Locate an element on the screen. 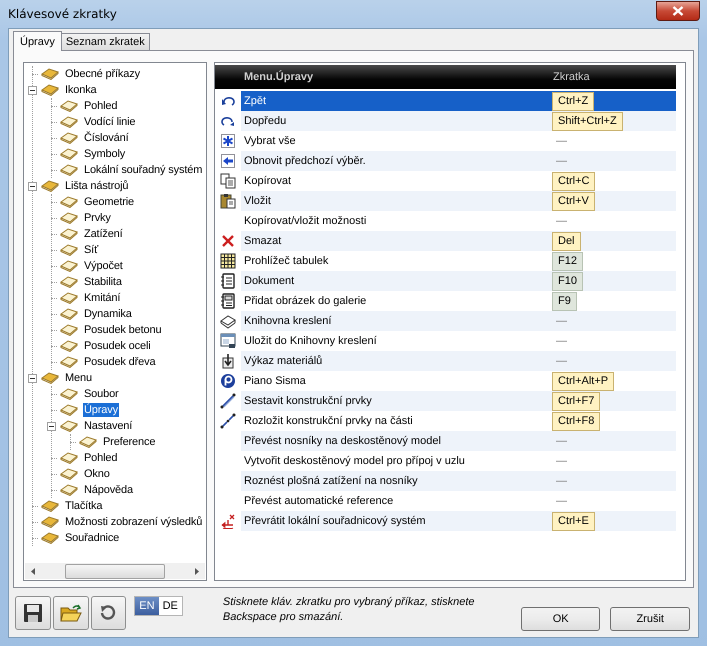  tree-item: Soubor is located at coordinates (101, 394).